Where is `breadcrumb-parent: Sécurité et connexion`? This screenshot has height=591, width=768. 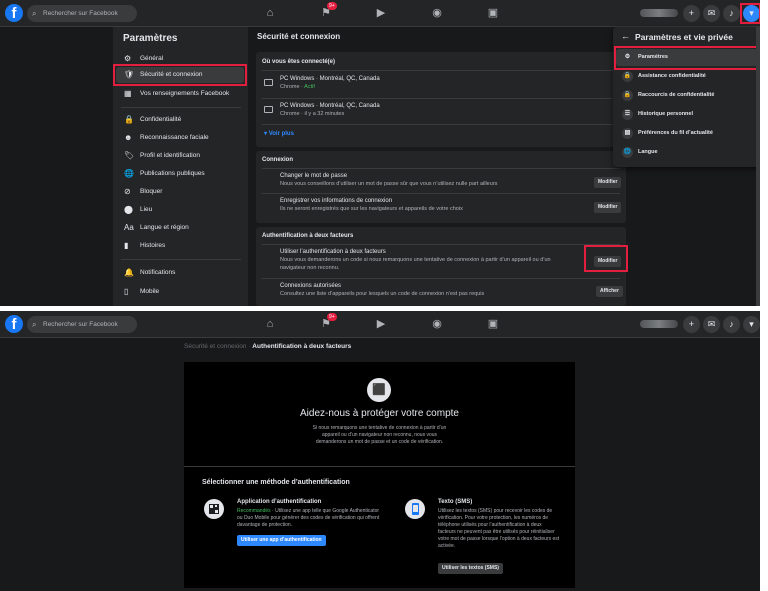 breadcrumb-parent: Sécurité et connexion is located at coordinates (215, 346).